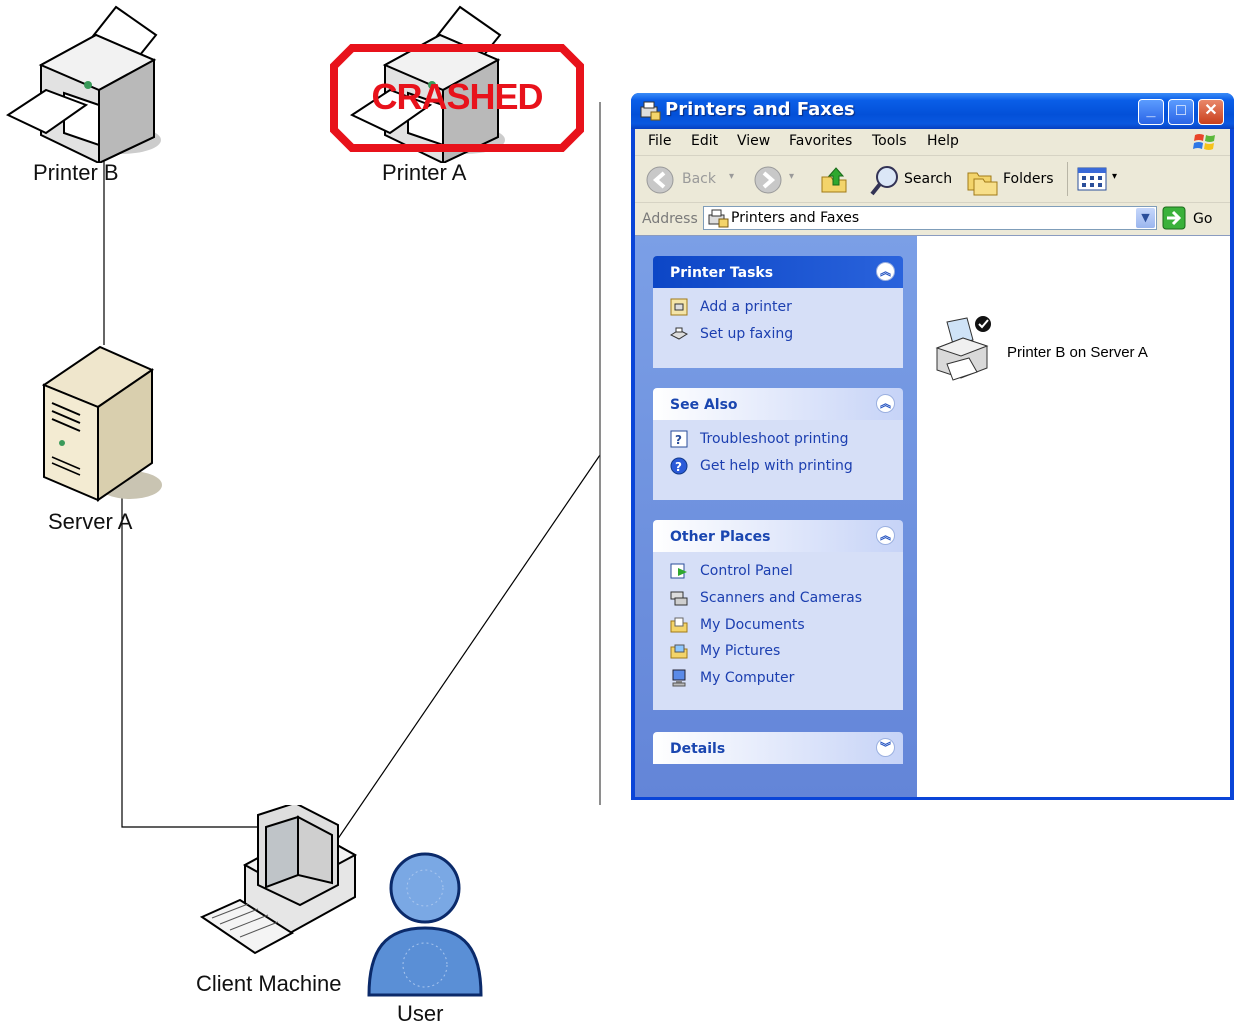 This screenshot has height=1029, width=1244. I want to click on search-button: Search, so click(911, 179).